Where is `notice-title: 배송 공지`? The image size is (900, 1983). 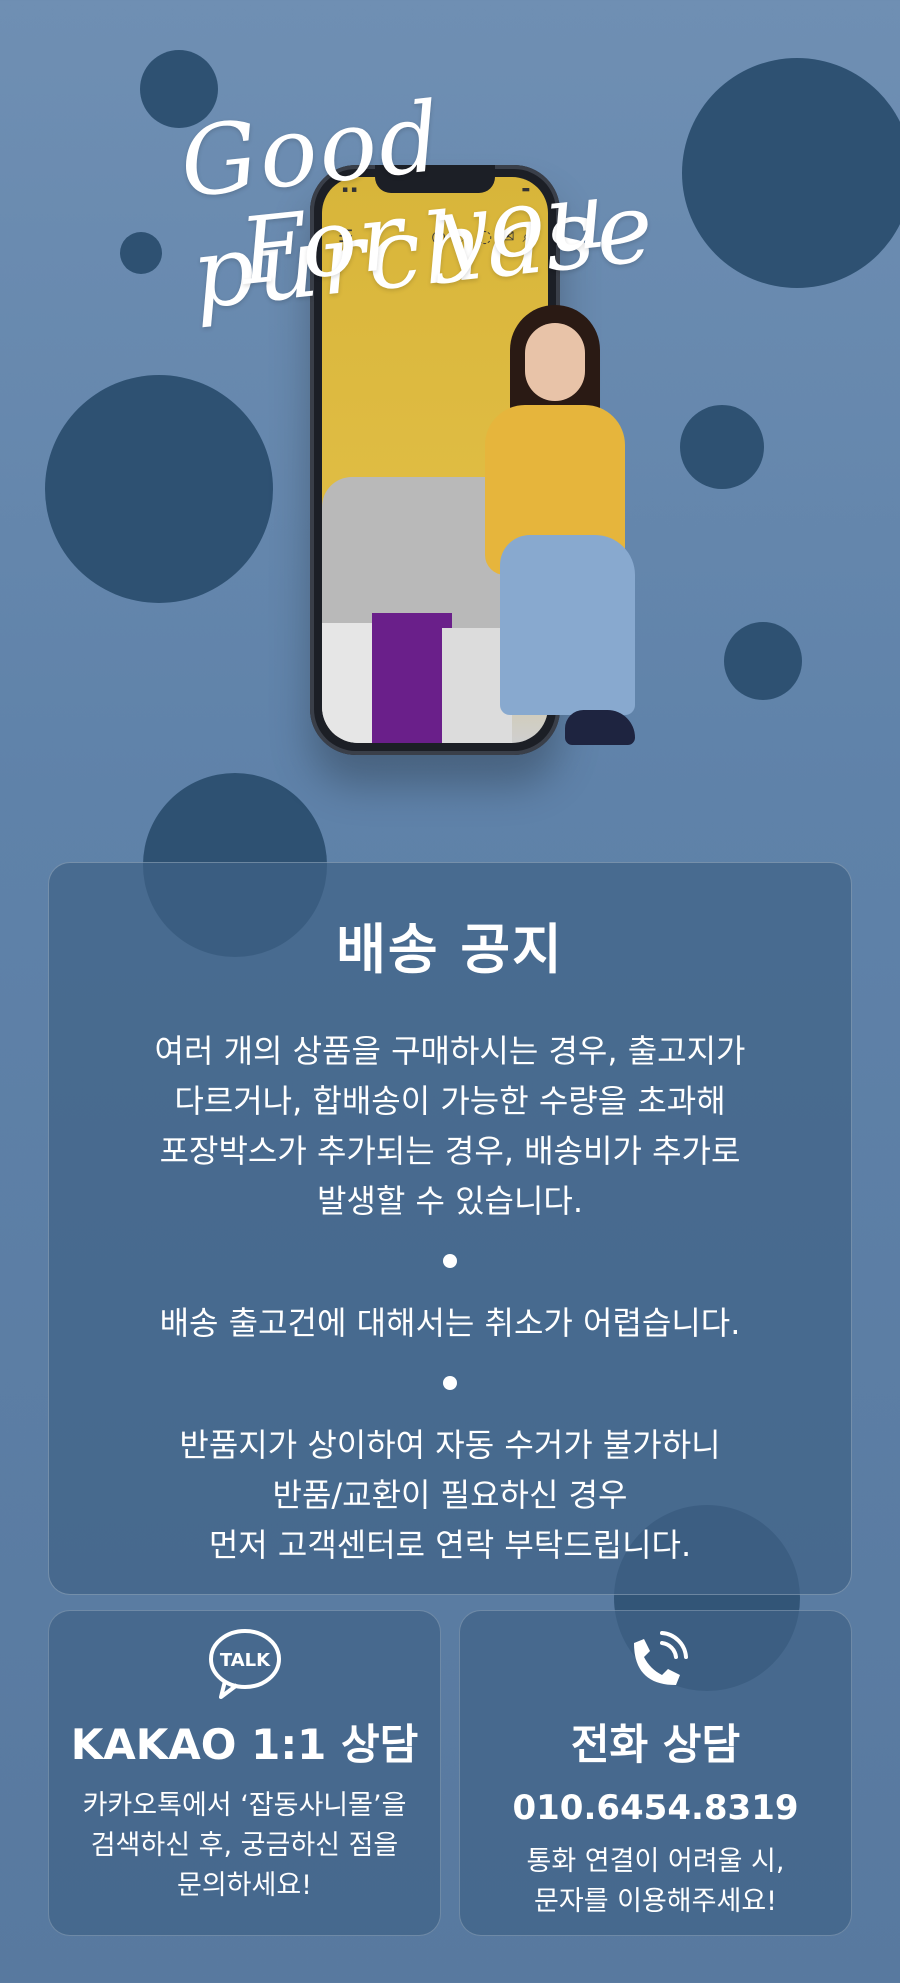 notice-title: 배송 공지 is located at coordinates (450, 949).